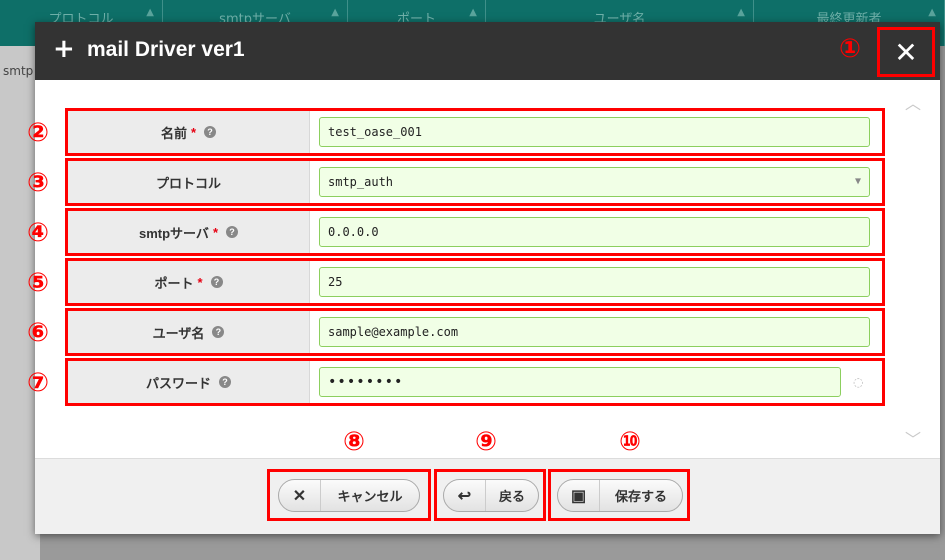 Image resolution: width=945 pixels, height=560 pixels. I want to click on field-label-port: ポート *?, so click(189, 282).